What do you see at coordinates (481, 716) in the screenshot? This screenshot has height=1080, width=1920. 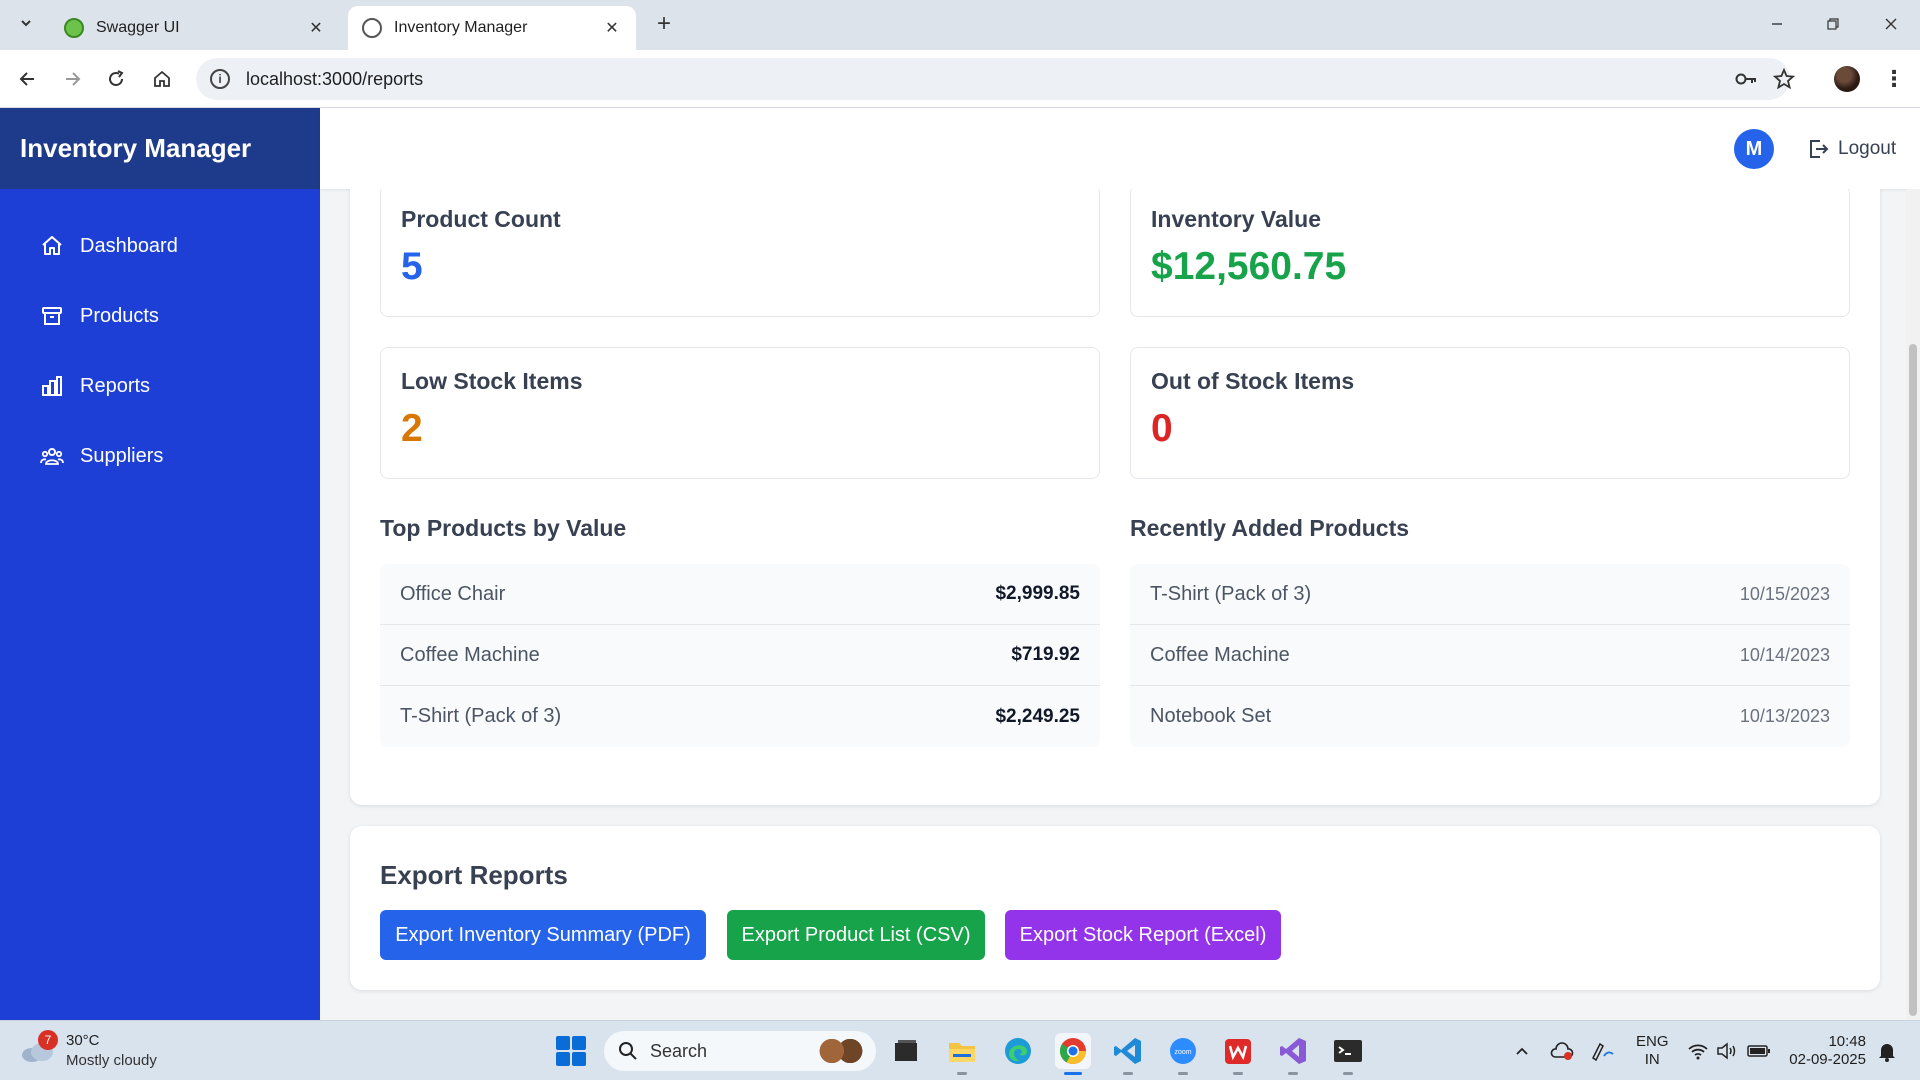 I see `product-name: T-Shirt (Pack of 3)` at bounding box center [481, 716].